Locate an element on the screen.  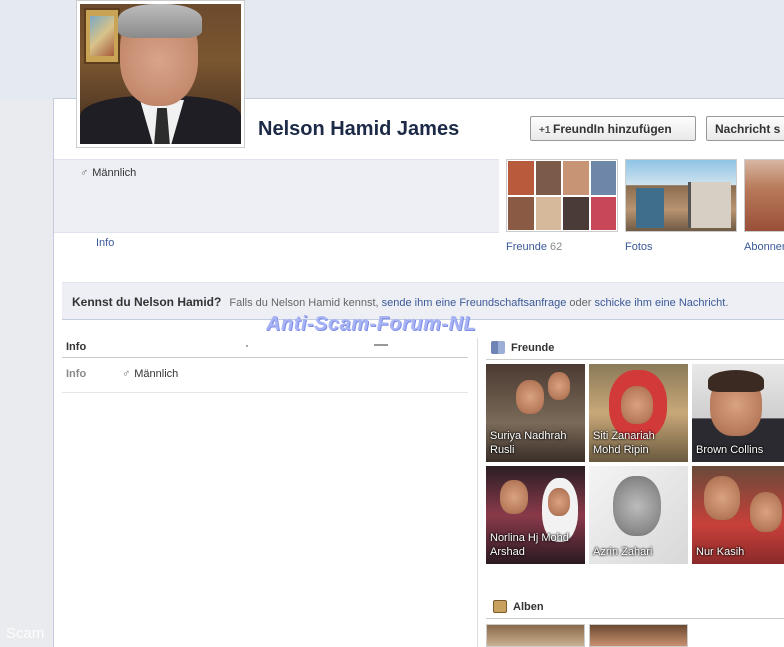
photos-link: Fotos is located at coordinates (639, 247).